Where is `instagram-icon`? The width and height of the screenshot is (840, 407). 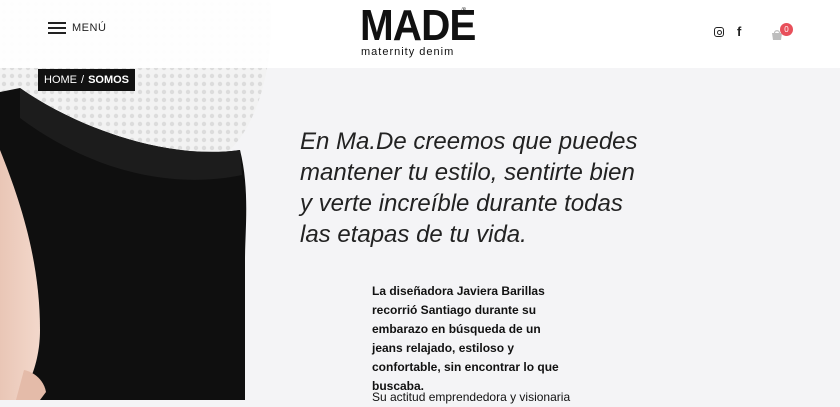 instagram-icon is located at coordinates (719, 32).